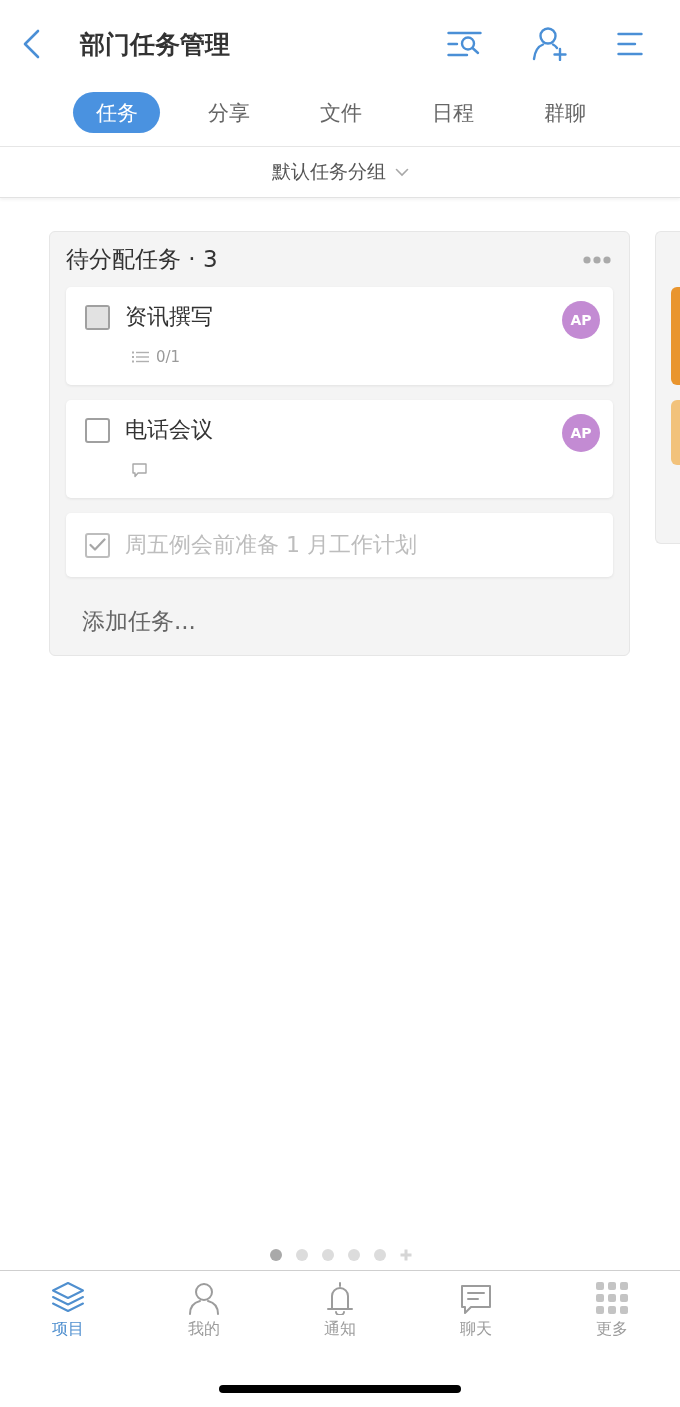  I want to click on task-title: 电话会议, so click(169, 430).